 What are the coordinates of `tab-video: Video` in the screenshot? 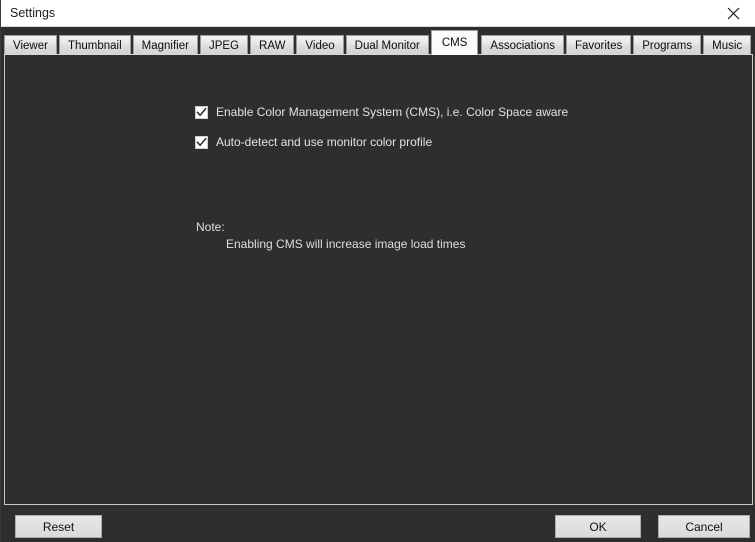 It's located at (320, 45).